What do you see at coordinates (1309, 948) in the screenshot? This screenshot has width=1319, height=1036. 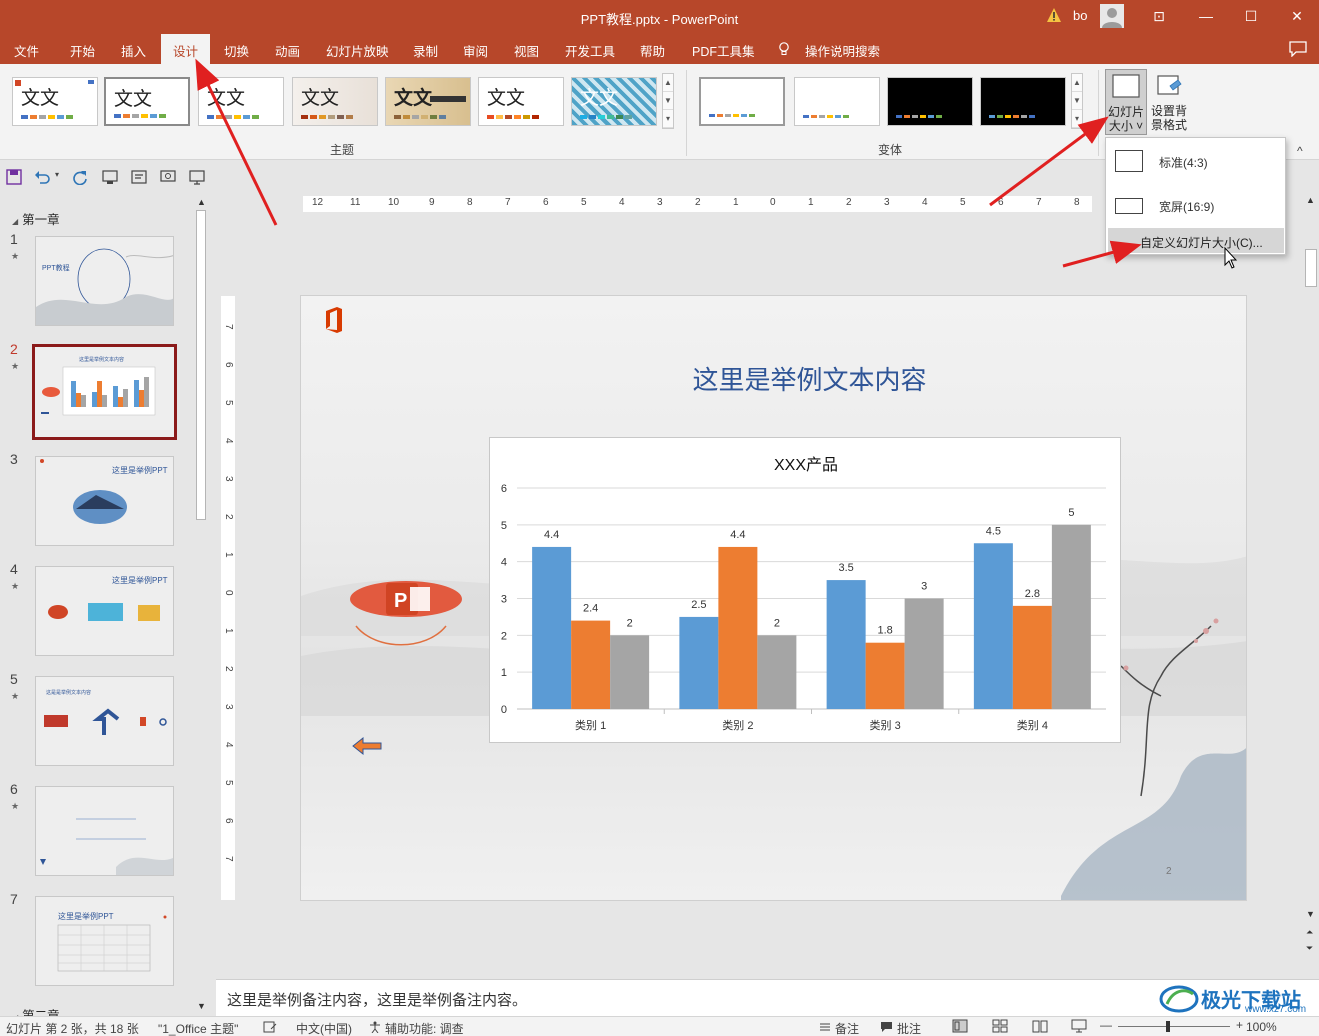 I see `next-slide-icon: ⏷` at bounding box center [1309, 948].